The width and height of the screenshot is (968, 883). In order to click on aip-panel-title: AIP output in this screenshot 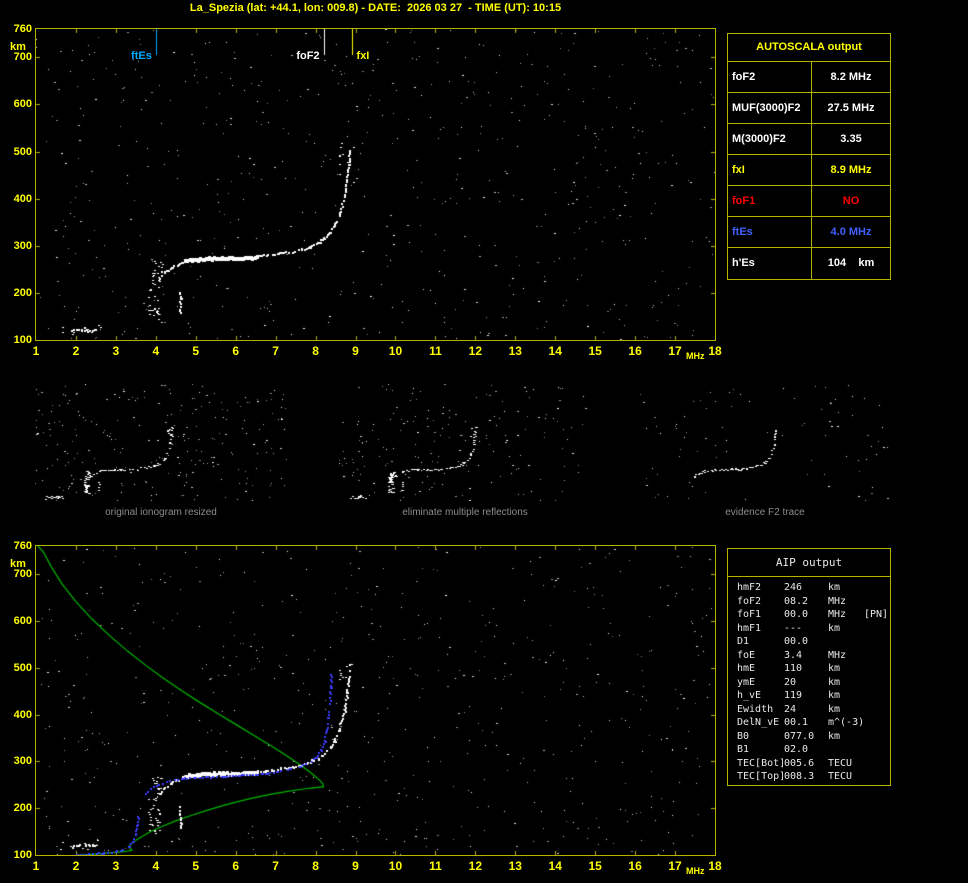, I will do `click(809, 563)`.